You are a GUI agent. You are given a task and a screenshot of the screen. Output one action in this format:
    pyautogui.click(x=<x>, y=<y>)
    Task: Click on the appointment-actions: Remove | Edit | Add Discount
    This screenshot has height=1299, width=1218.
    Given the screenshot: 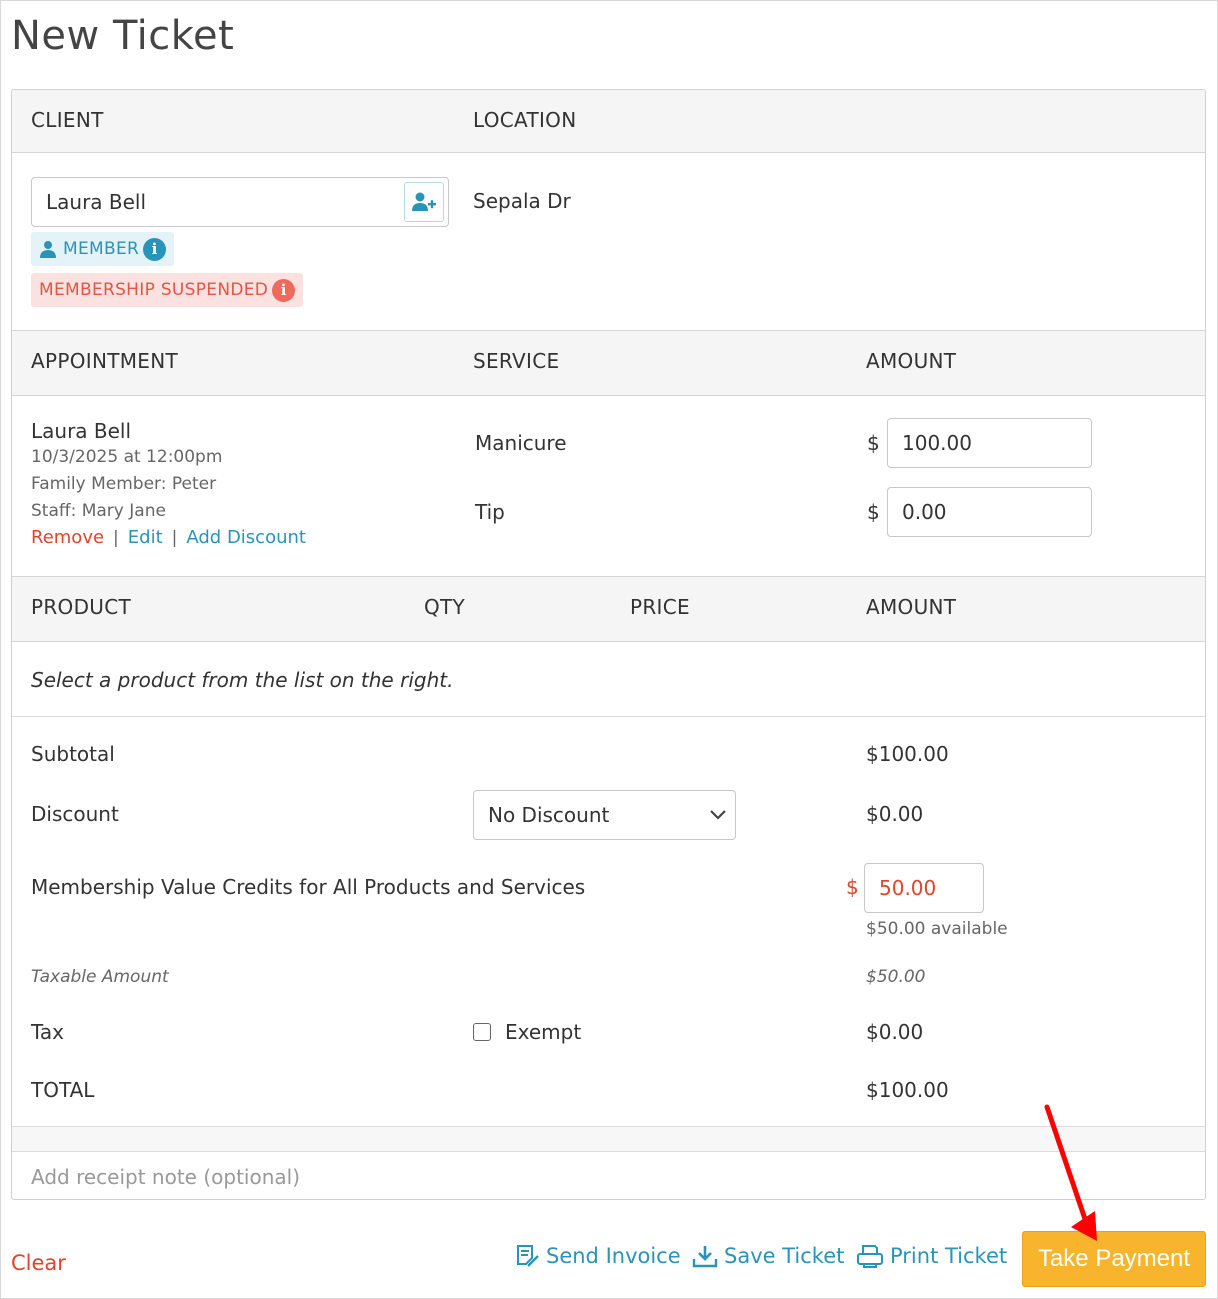 What is the action you would take?
    pyautogui.click(x=168, y=537)
    